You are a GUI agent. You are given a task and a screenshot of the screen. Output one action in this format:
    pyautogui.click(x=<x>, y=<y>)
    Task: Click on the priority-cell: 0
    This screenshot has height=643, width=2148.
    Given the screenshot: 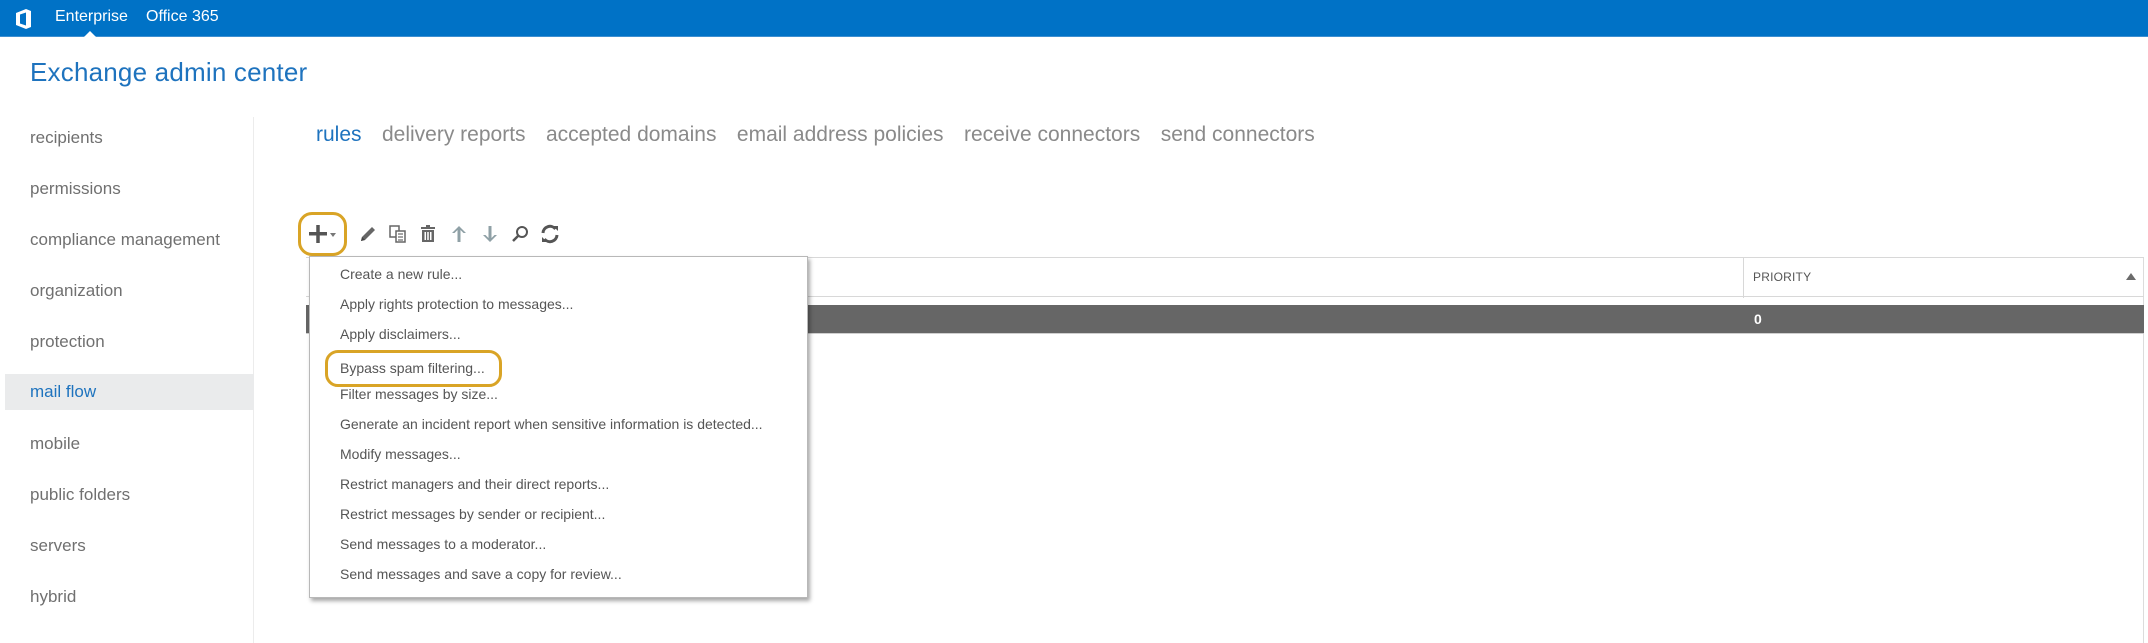 What is the action you would take?
    pyautogui.click(x=1758, y=319)
    